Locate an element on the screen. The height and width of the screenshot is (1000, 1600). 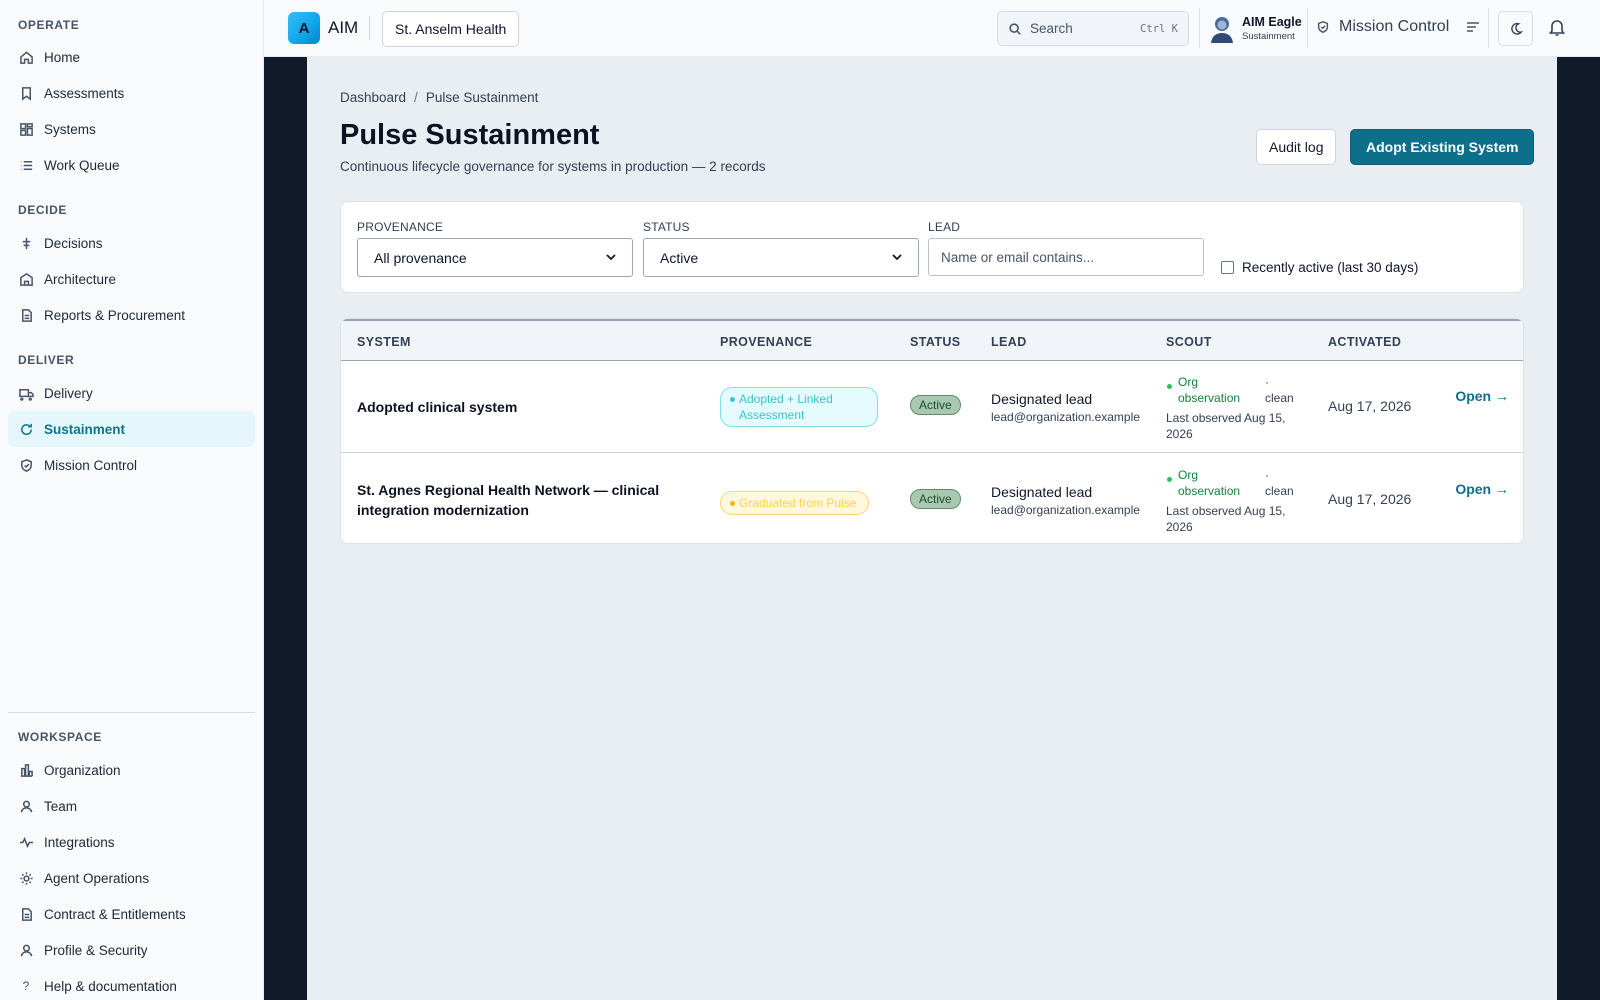
mission-control-label: Mission Control is located at coordinates (1394, 26).